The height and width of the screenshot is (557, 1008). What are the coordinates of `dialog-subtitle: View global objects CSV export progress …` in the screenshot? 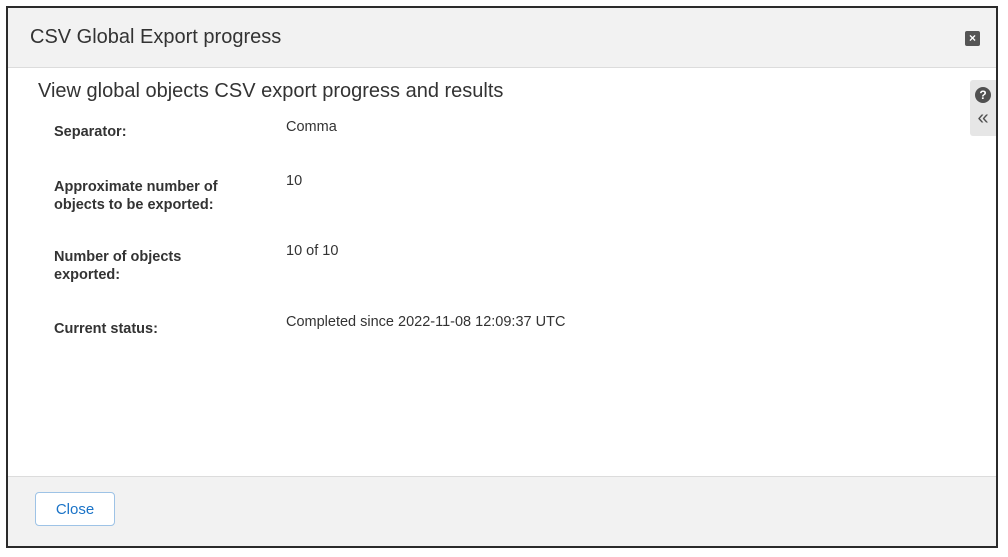 It's located at (271, 91).